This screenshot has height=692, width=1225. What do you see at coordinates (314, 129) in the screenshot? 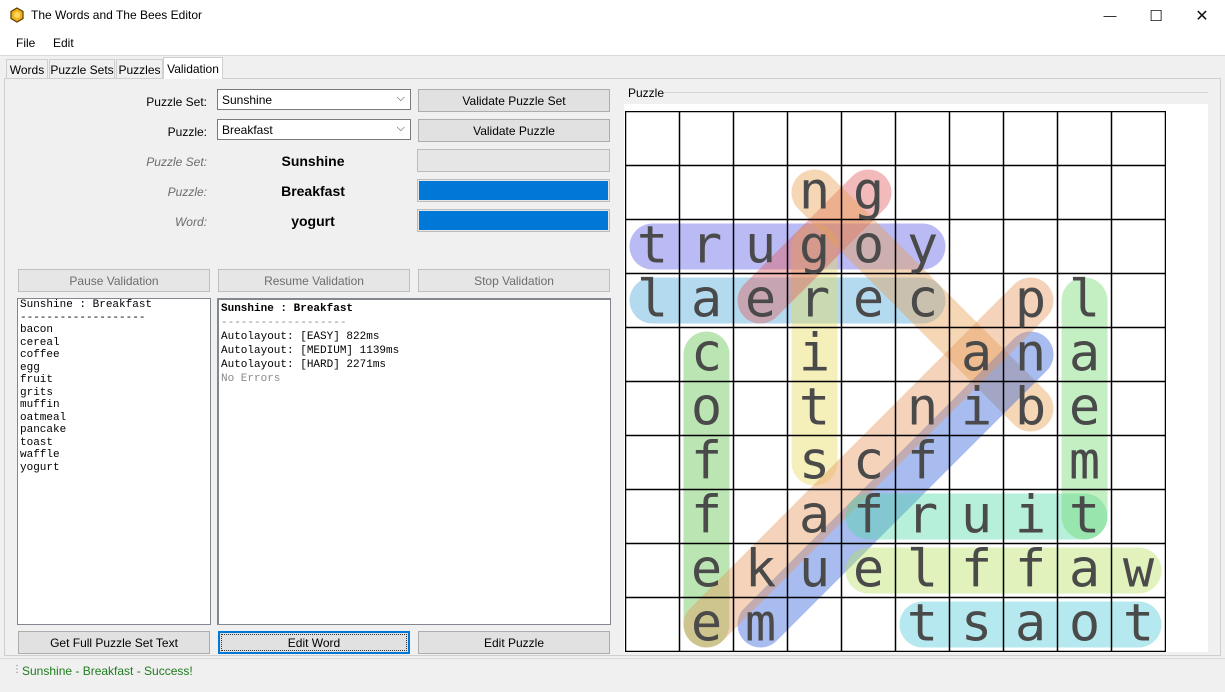
I see `puzzle-select: Breakfast ⌵` at bounding box center [314, 129].